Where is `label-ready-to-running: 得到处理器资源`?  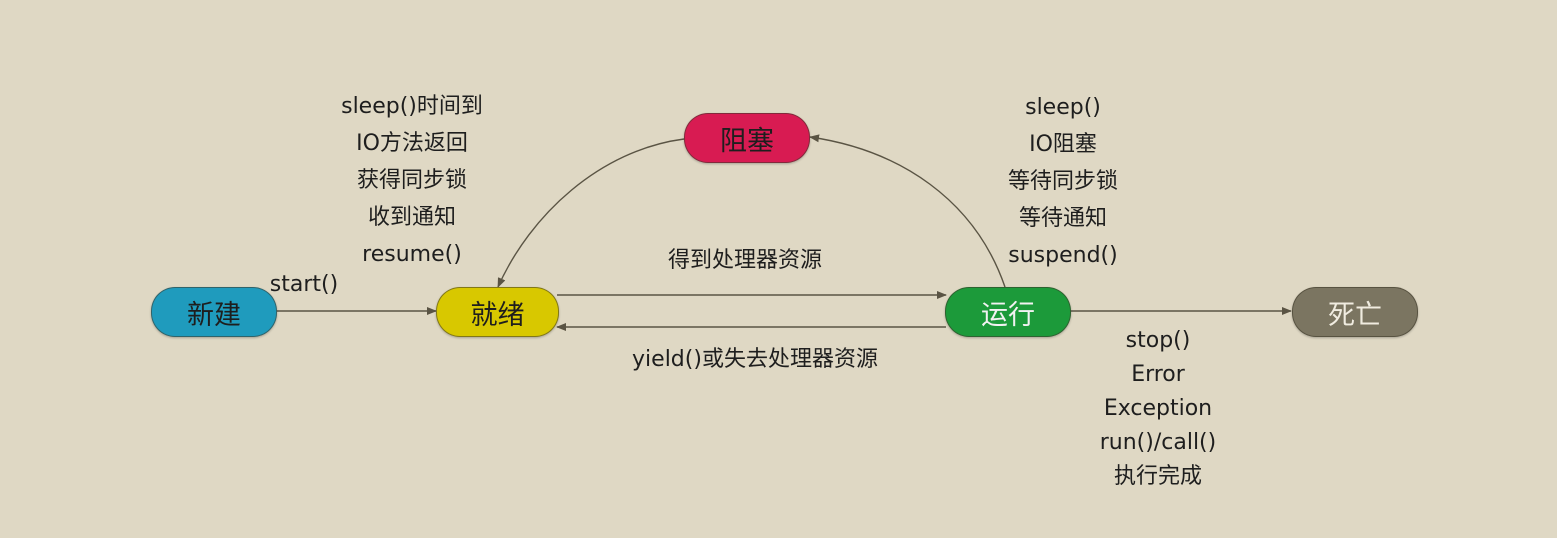
label-ready-to-running: 得到处理器资源 is located at coordinates (745, 260).